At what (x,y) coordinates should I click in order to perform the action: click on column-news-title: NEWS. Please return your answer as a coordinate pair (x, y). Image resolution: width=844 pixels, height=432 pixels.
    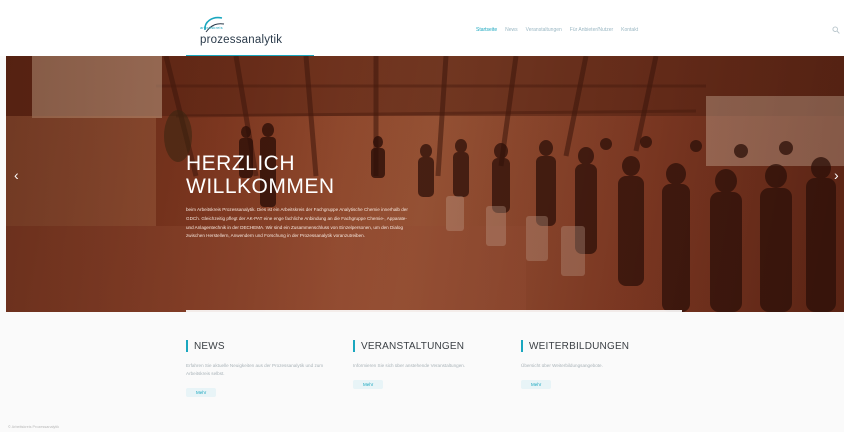
    Looking at the image, I should click on (209, 346).